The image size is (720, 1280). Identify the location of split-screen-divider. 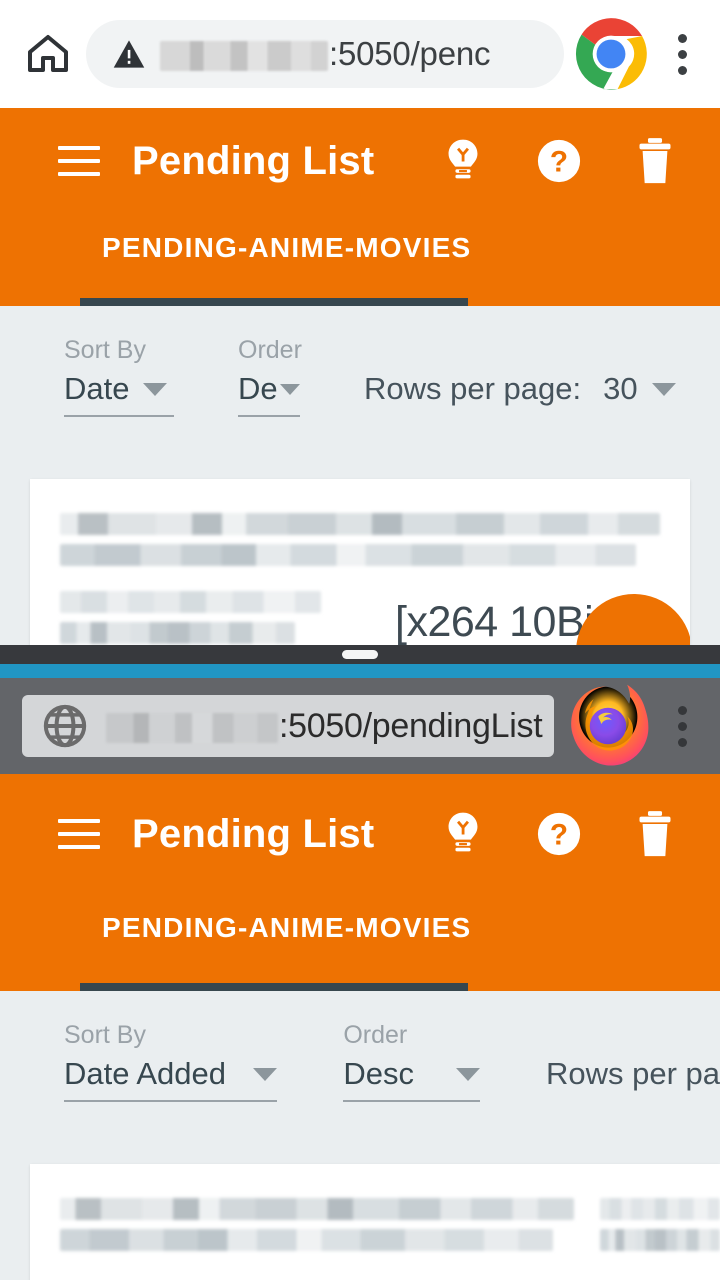
(360, 654).